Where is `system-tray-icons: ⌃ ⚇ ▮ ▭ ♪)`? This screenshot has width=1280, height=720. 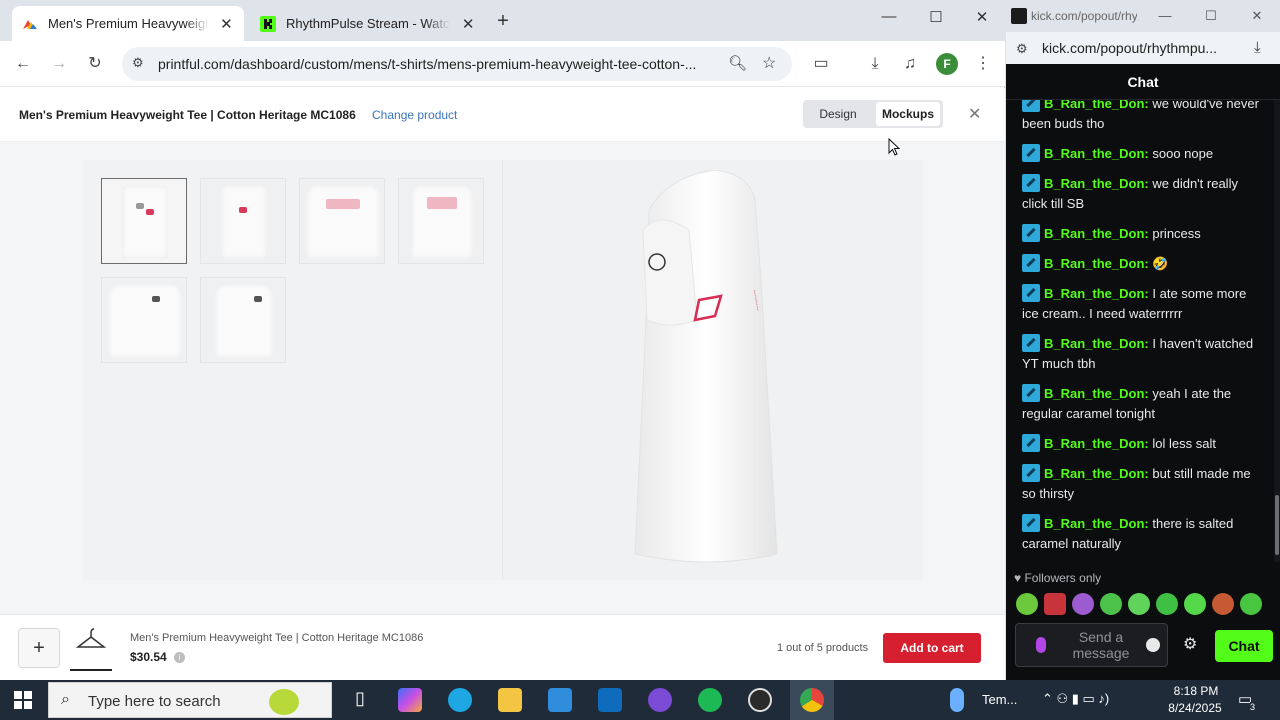 system-tray-icons: ⌃ ⚇ ▮ ▭ ♪) is located at coordinates (1075, 699).